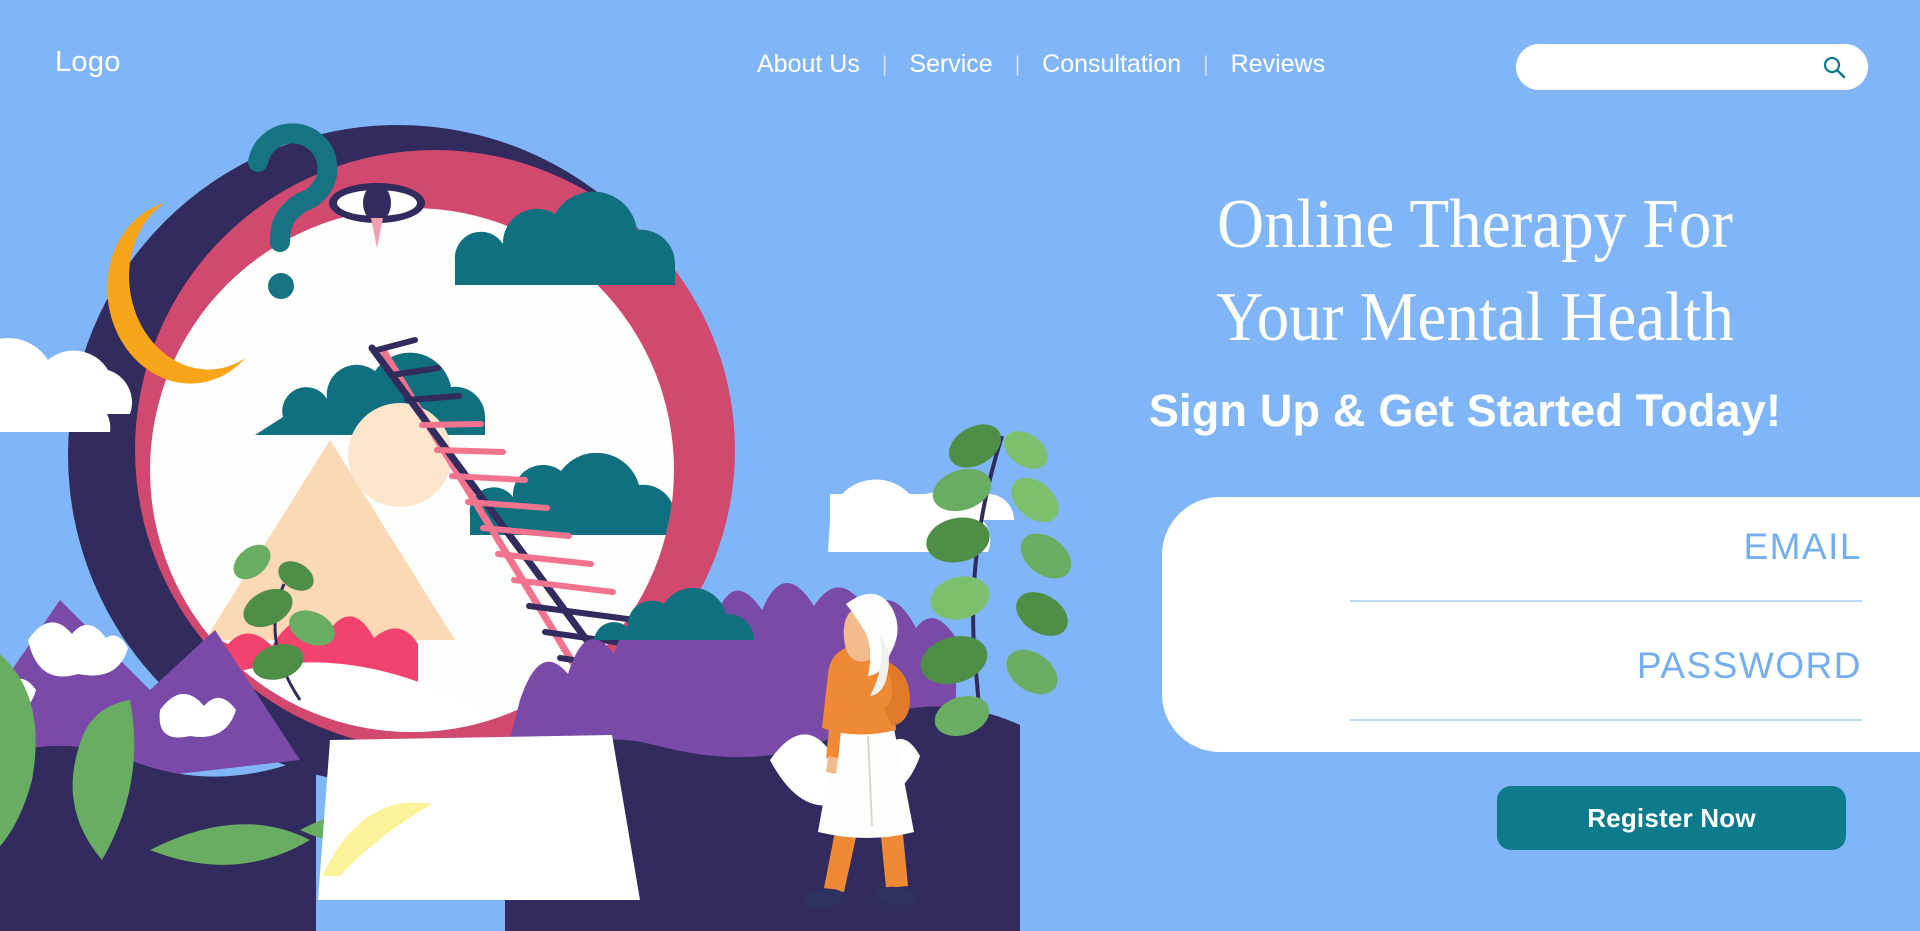  Describe the element at coordinates (1671, 818) in the screenshot. I see `register-now-button: Register Now` at that location.